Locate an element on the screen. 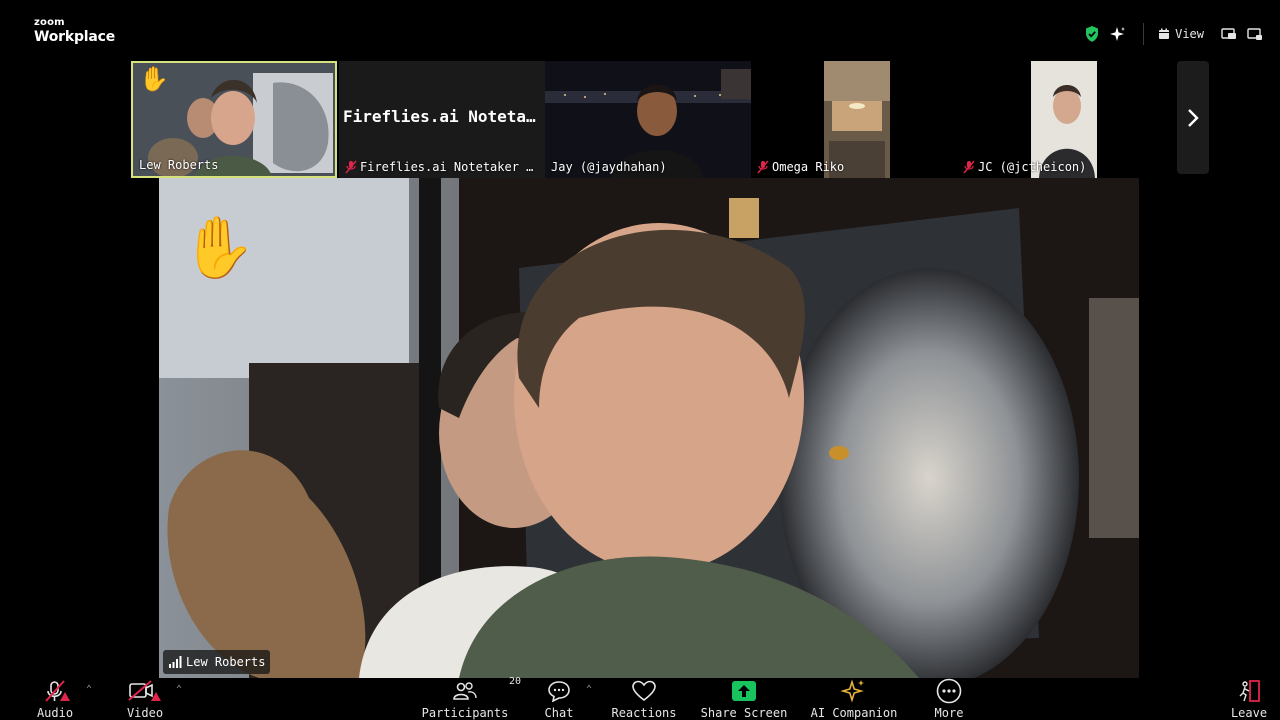 The width and height of the screenshot is (1280, 720). participants-label: Participants is located at coordinates (465, 713).